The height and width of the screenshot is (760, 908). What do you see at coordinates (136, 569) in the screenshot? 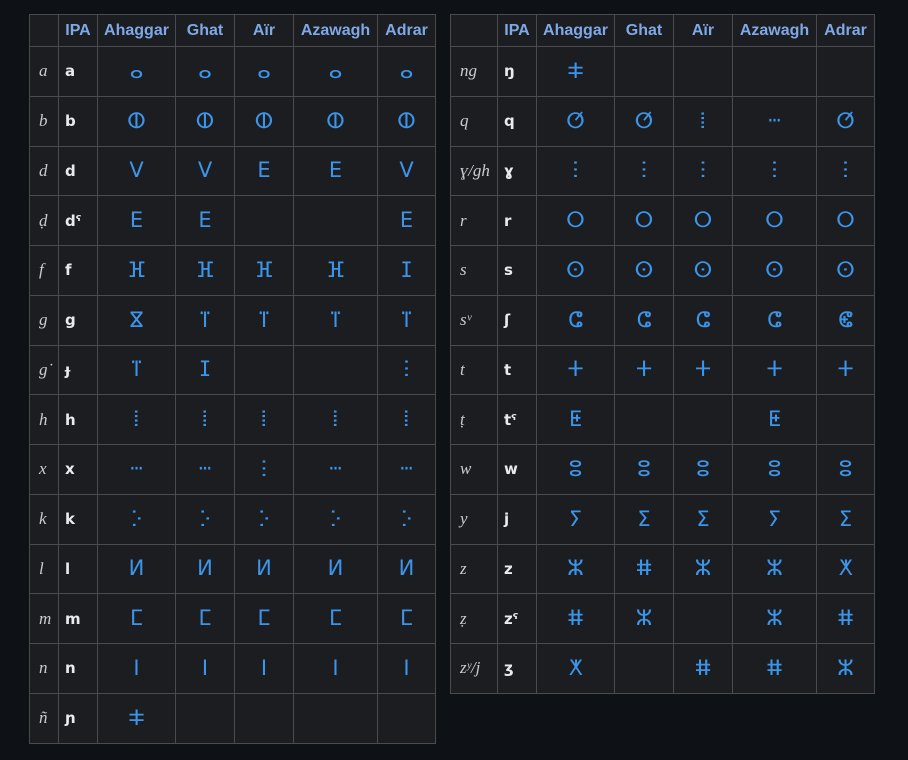
I see `ahaggar-glyph: ⵍ` at bounding box center [136, 569].